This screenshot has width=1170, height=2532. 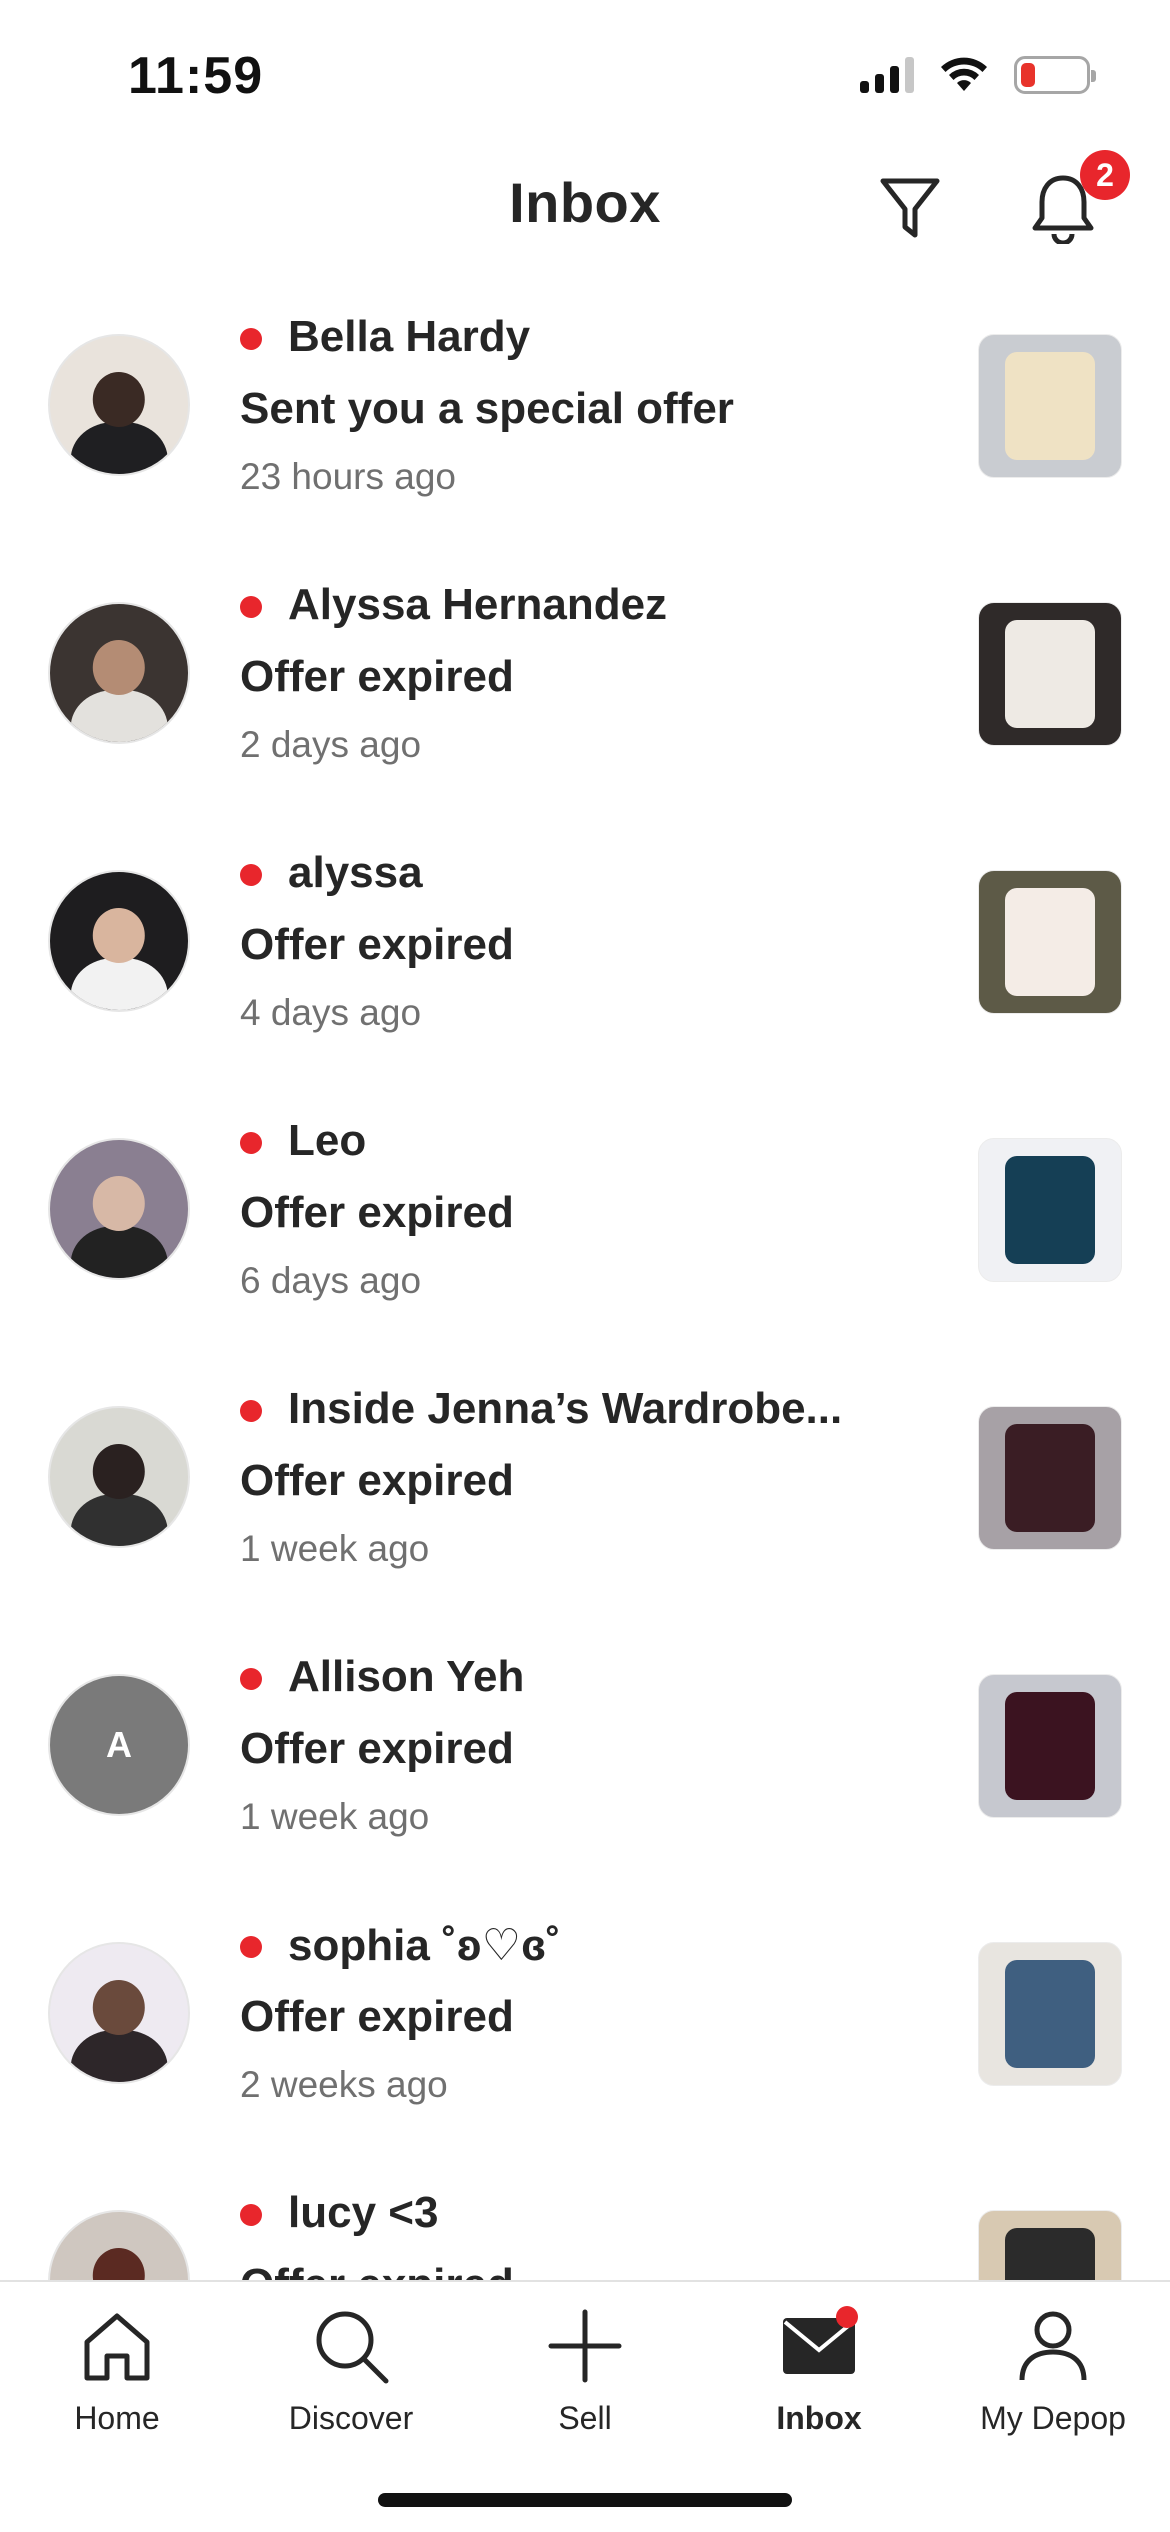 I want to click on wifi-icon, so click(x=964, y=74).